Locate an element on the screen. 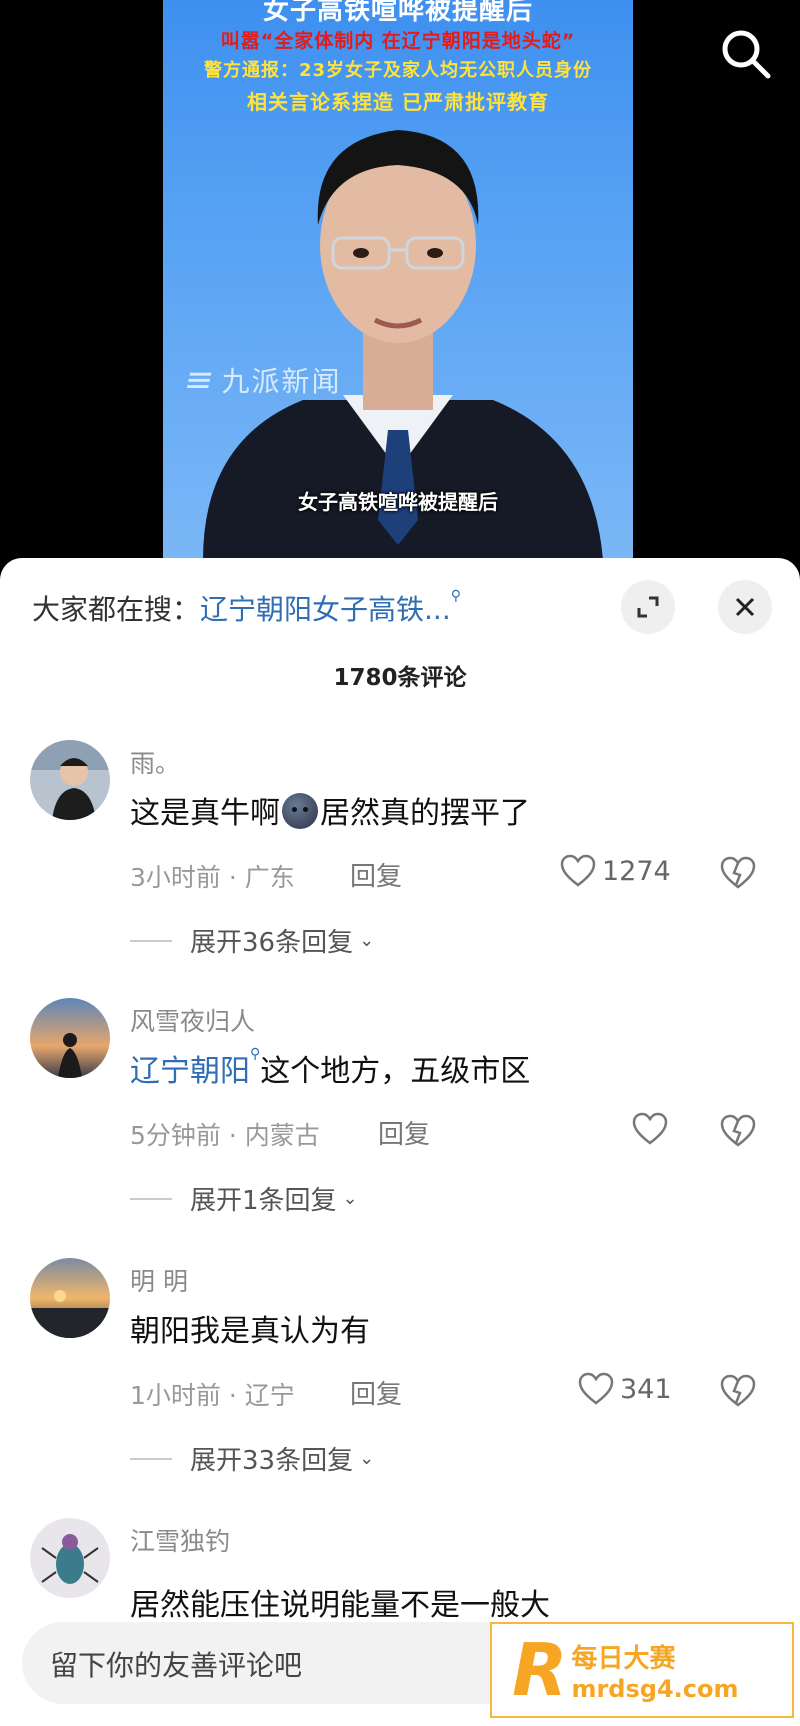 This screenshot has width=800, height=1726. like-button: 1274 is located at coordinates (615, 871).